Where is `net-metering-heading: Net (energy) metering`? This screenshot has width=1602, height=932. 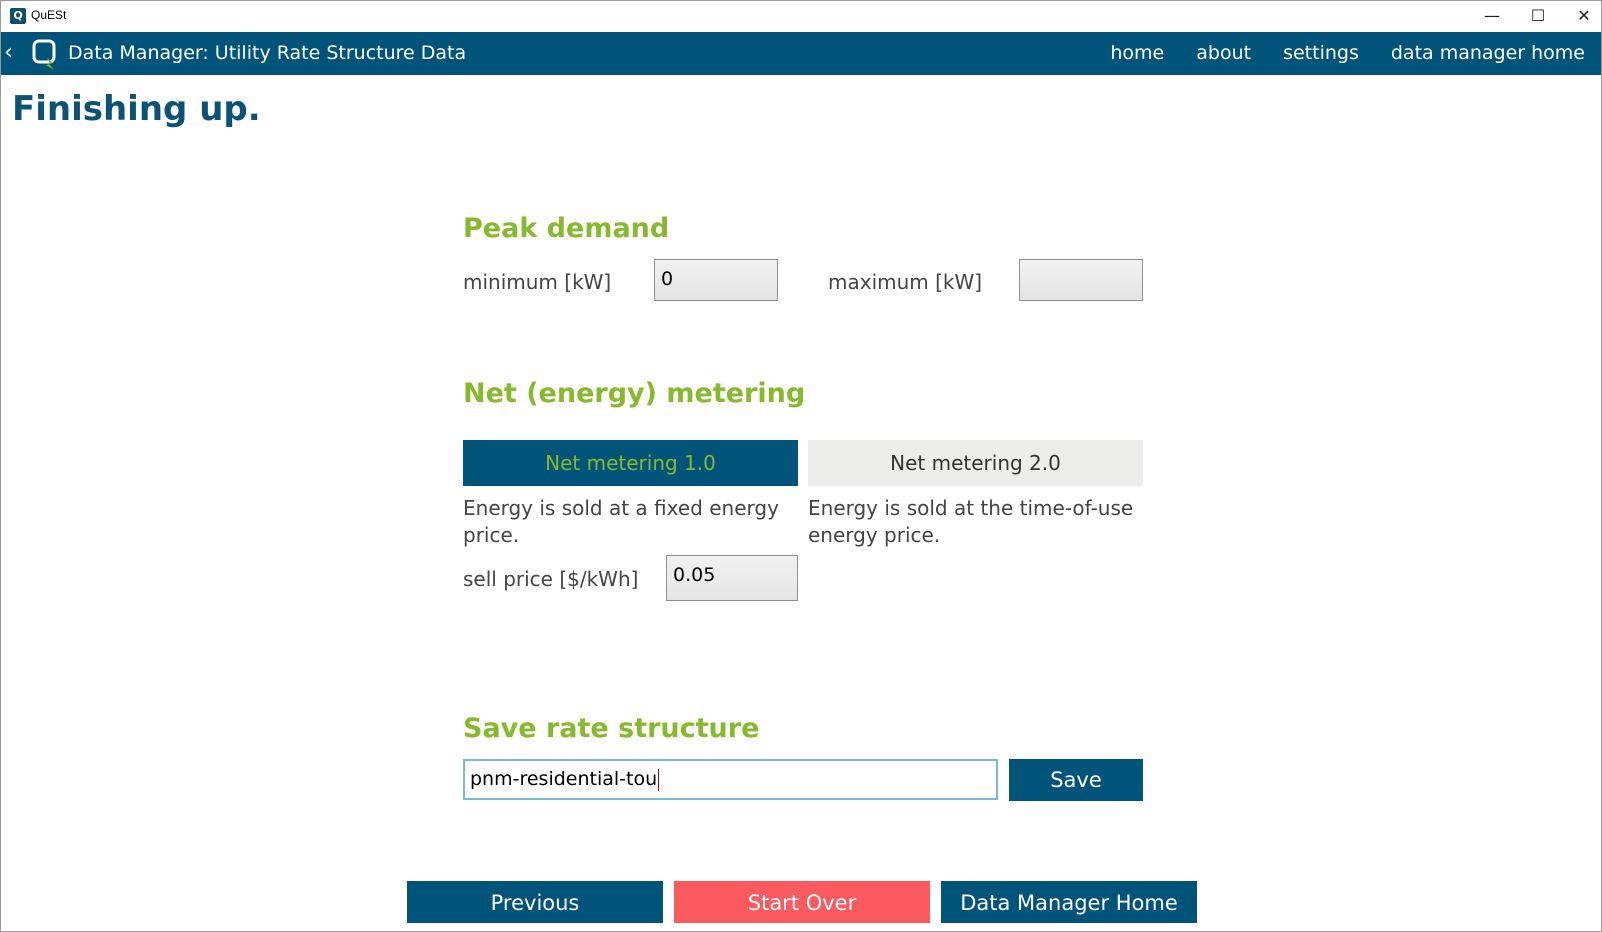 net-metering-heading: Net (energy) metering is located at coordinates (634, 393).